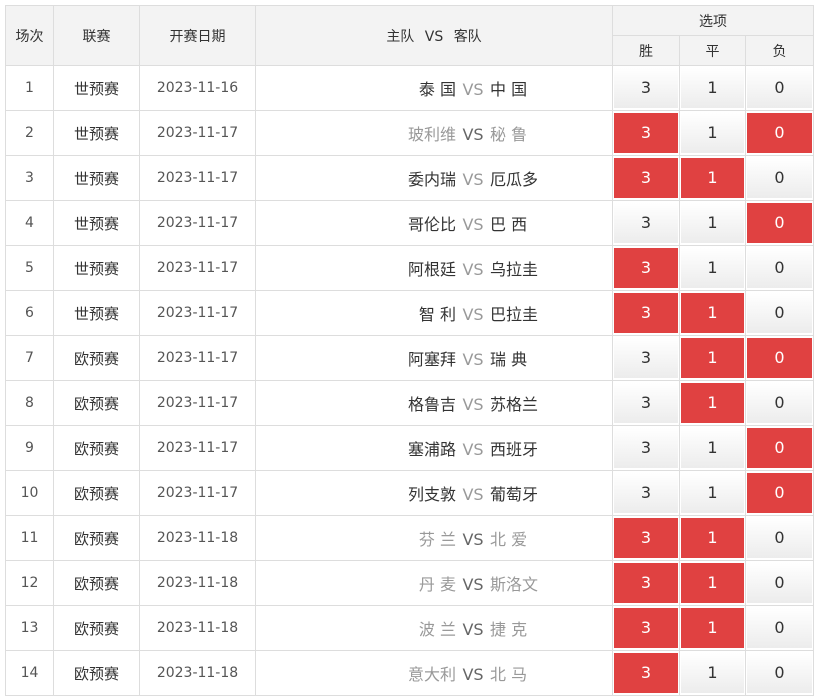 This screenshot has width=816, height=696. Describe the element at coordinates (434, 448) in the screenshot. I see `teams-cell: 塞浦路 VS 西班牙` at that location.